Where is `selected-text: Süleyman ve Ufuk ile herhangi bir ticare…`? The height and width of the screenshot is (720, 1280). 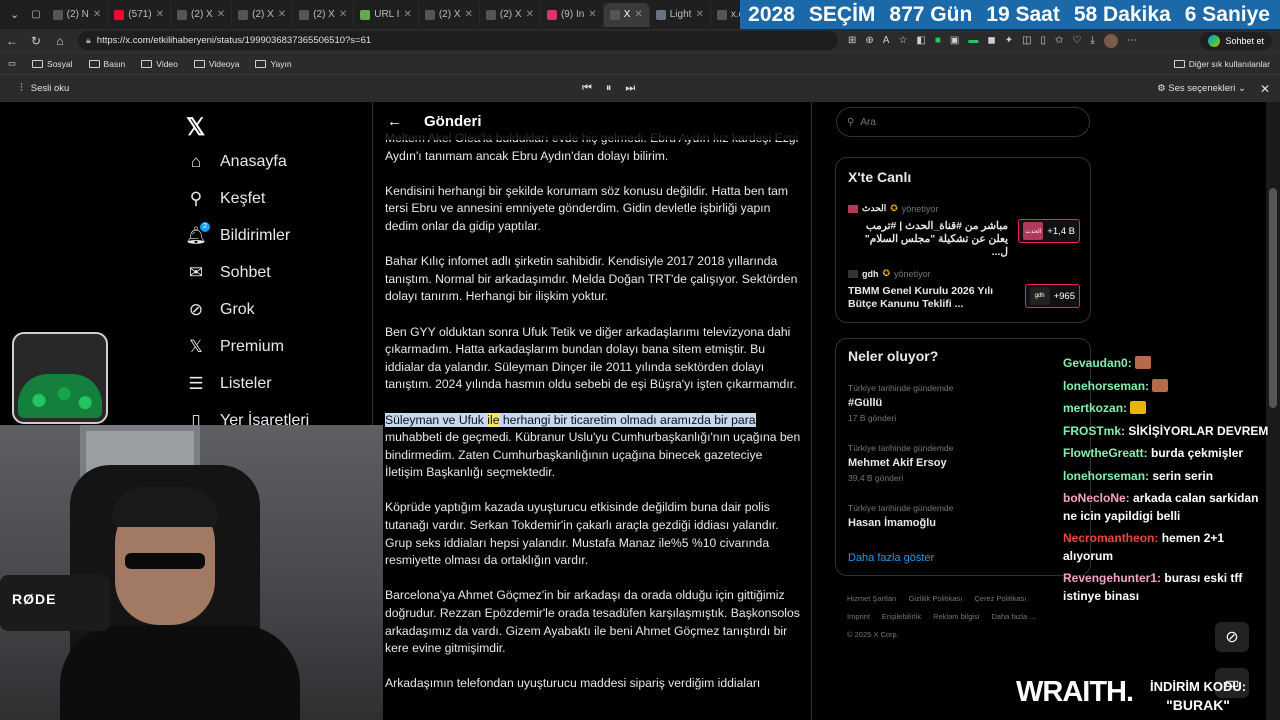 selected-text: Süleyman ve Ufuk ile herhangi bir ticare… is located at coordinates (570, 419).